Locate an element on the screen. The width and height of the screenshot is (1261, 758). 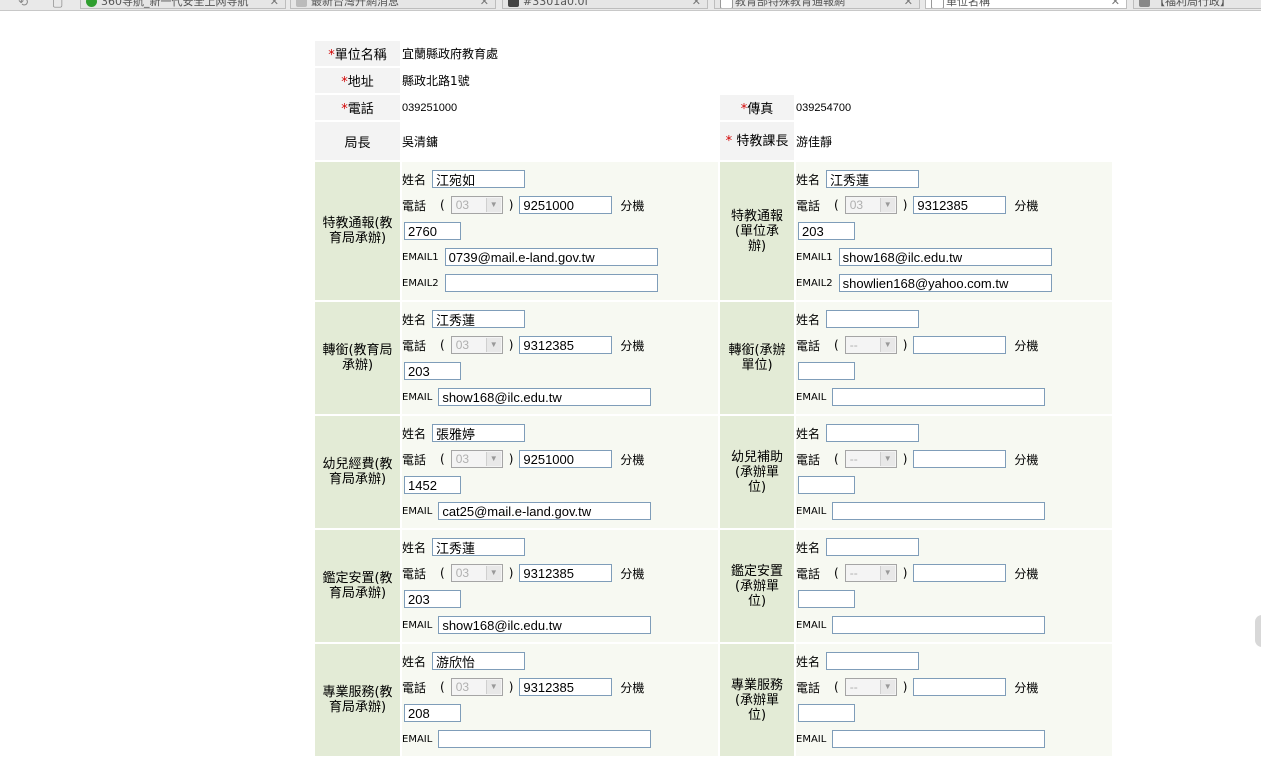
section-label: 轉銜(教育局承辦) is located at coordinates (357, 358).